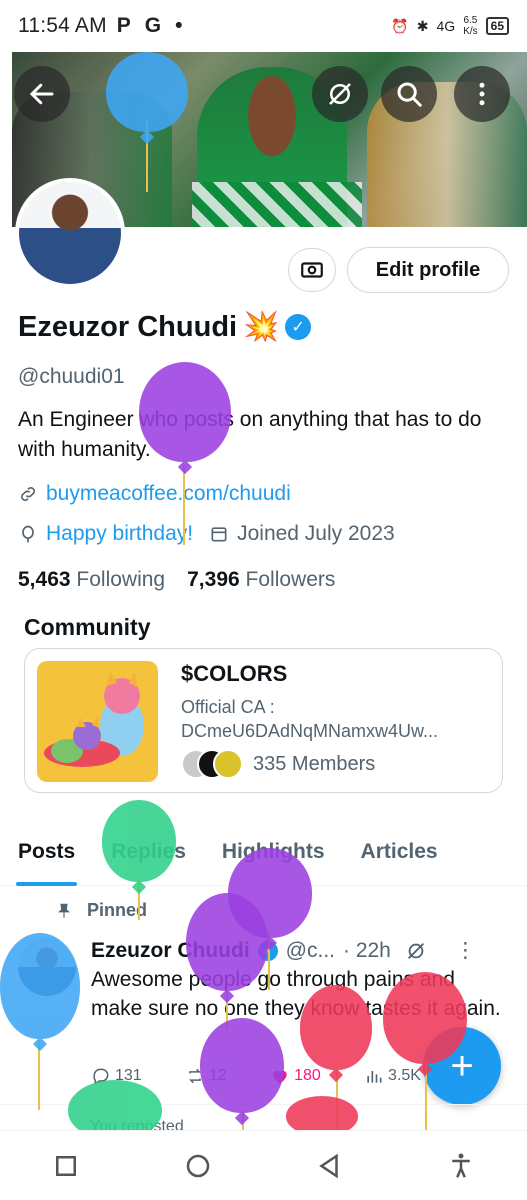 This screenshot has height=1200, width=527. Describe the element at coordinates (119, 534) in the screenshot. I see `birthday-link: Happy birthday!` at that location.